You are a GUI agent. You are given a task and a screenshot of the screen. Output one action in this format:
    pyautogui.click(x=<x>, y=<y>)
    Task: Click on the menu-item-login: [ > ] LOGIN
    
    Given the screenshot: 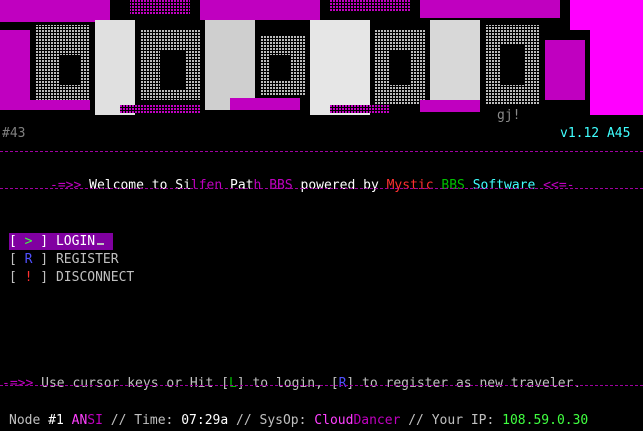 What is the action you would take?
    pyautogui.click(x=61, y=241)
    